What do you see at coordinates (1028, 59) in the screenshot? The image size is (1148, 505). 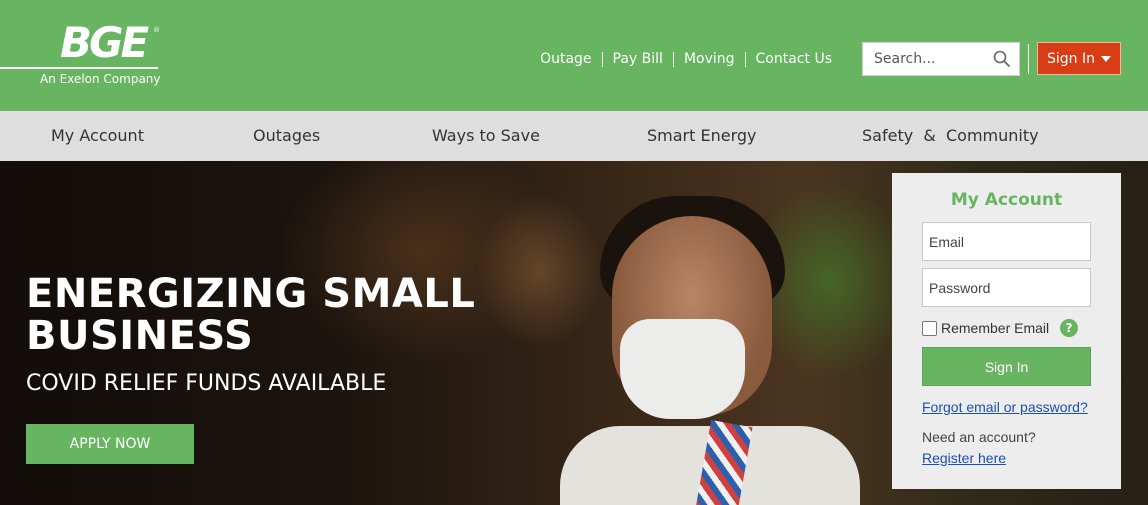 I see `header-divider` at bounding box center [1028, 59].